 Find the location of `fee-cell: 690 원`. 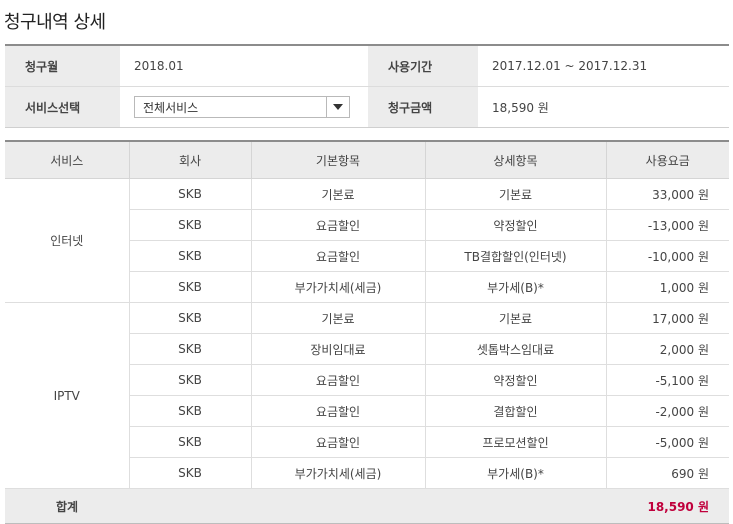

fee-cell: 690 원 is located at coordinates (667, 473).